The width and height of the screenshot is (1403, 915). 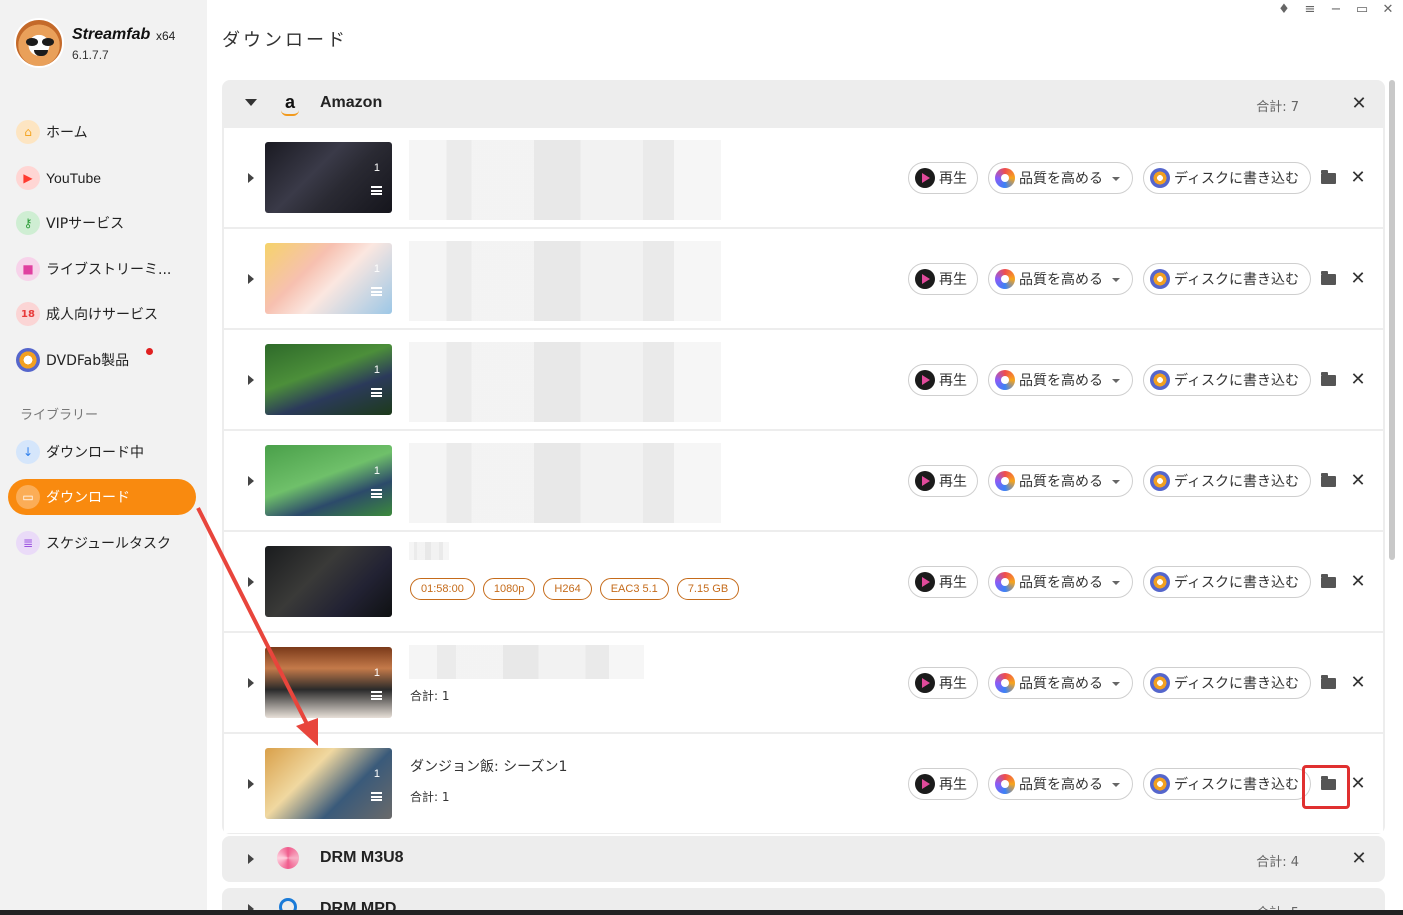 What do you see at coordinates (376, 370) in the screenshot?
I see `thumbnail-count: 1` at bounding box center [376, 370].